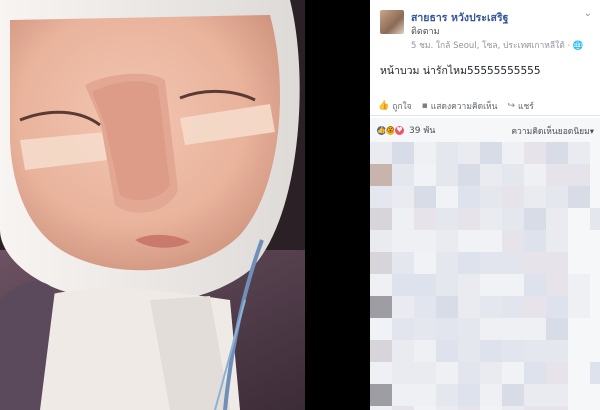 The width and height of the screenshot is (600, 410). Describe the element at coordinates (395, 106) in the screenshot. I see `like-button: 👍 ถูกใจ` at that location.